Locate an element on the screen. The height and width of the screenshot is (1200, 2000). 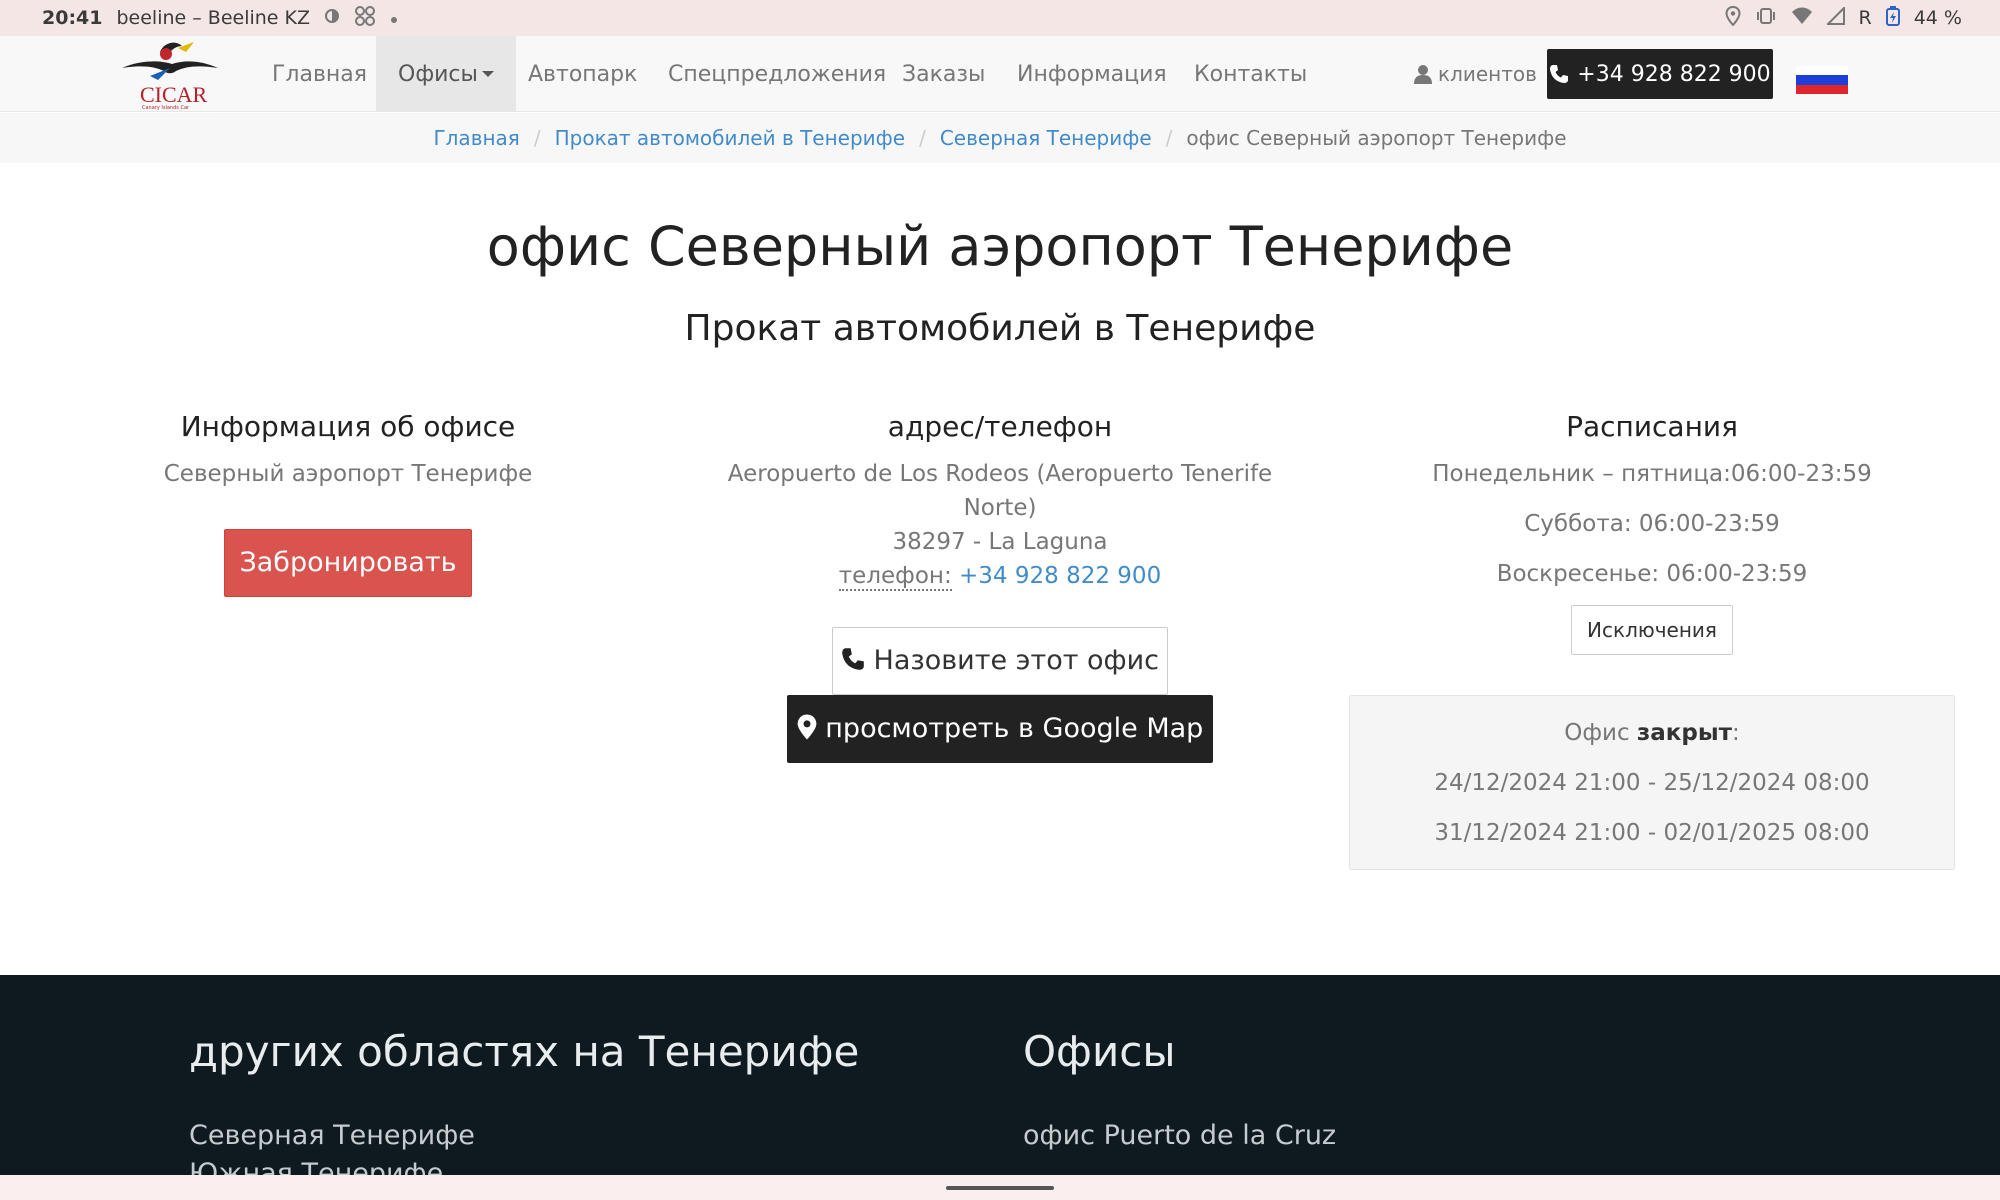
nav-item-home: Главная is located at coordinates (319, 74).